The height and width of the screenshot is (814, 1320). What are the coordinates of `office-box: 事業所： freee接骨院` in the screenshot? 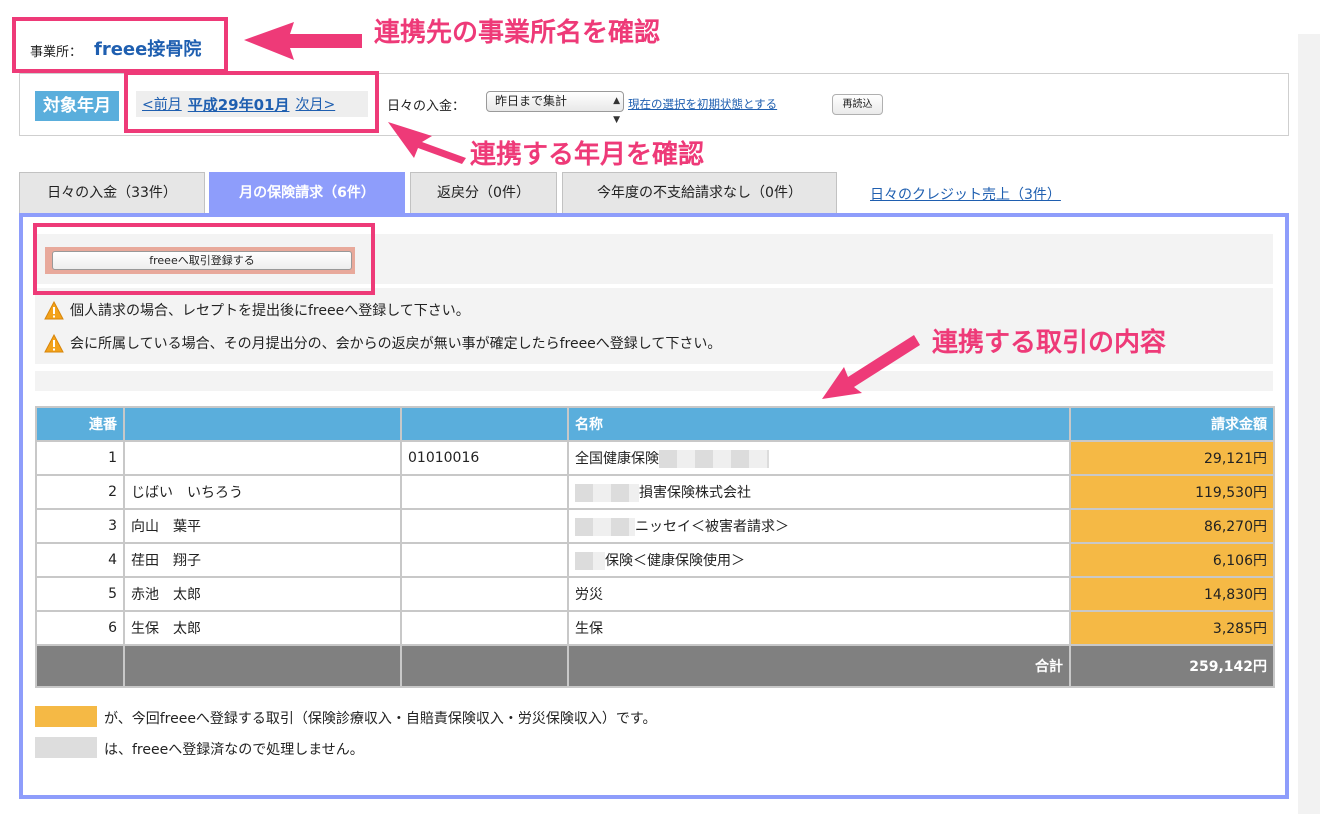 It's located at (120, 45).